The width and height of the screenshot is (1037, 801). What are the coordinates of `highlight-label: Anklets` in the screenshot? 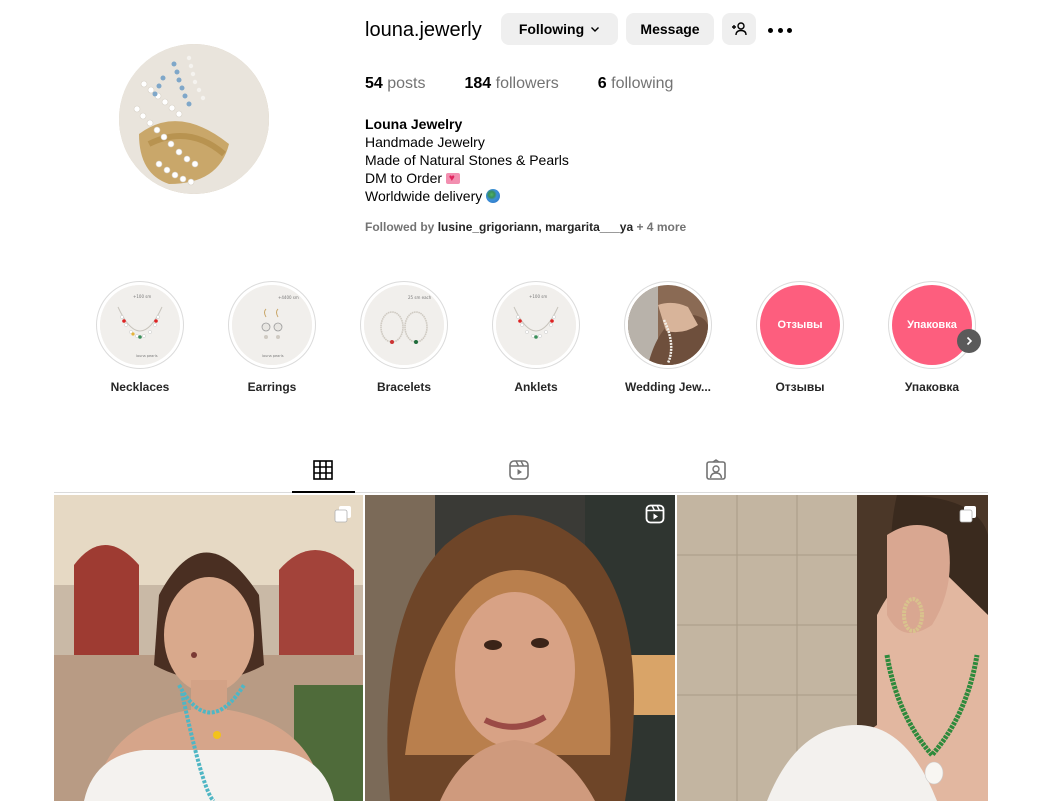 It's located at (536, 387).